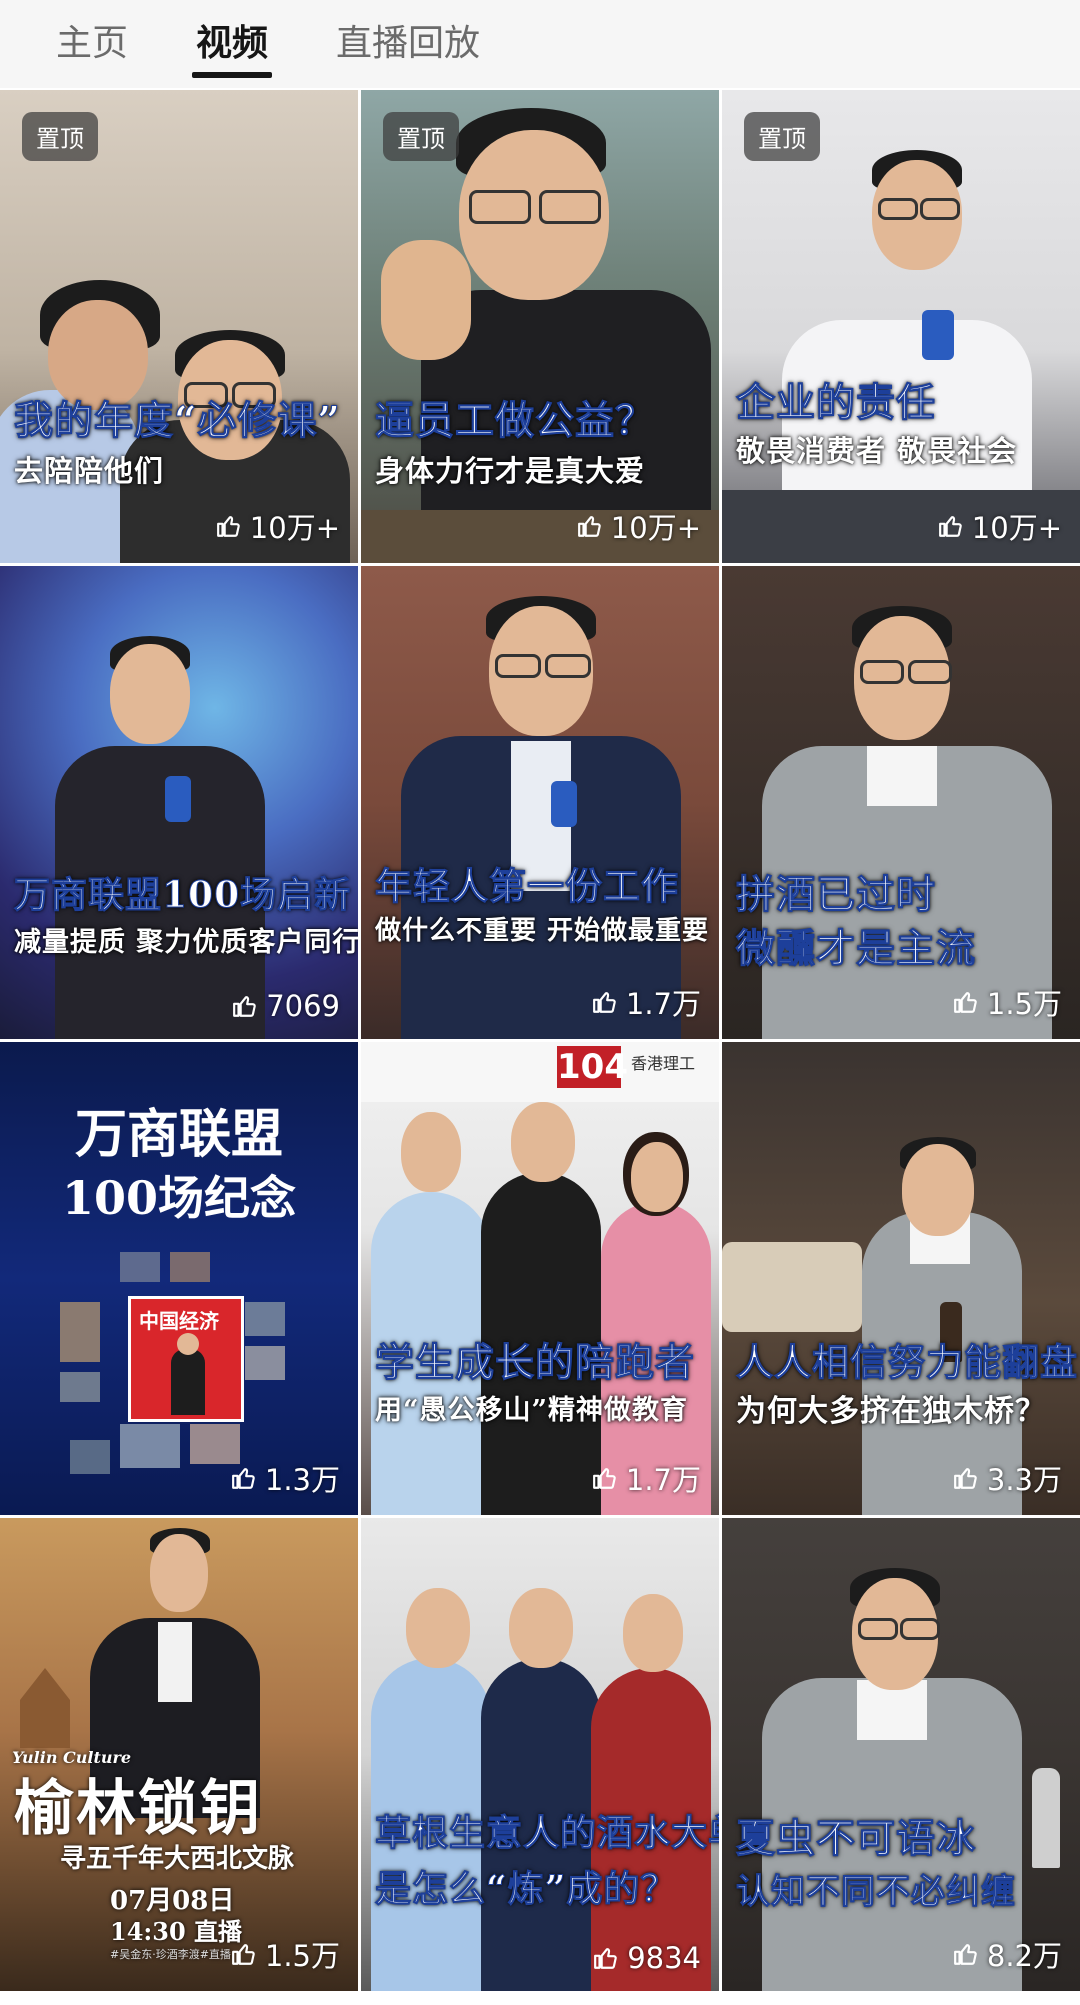  I want to click on video-tile: 万商联盟 100场纪念 中国经济 1.3万, so click(179, 1278).